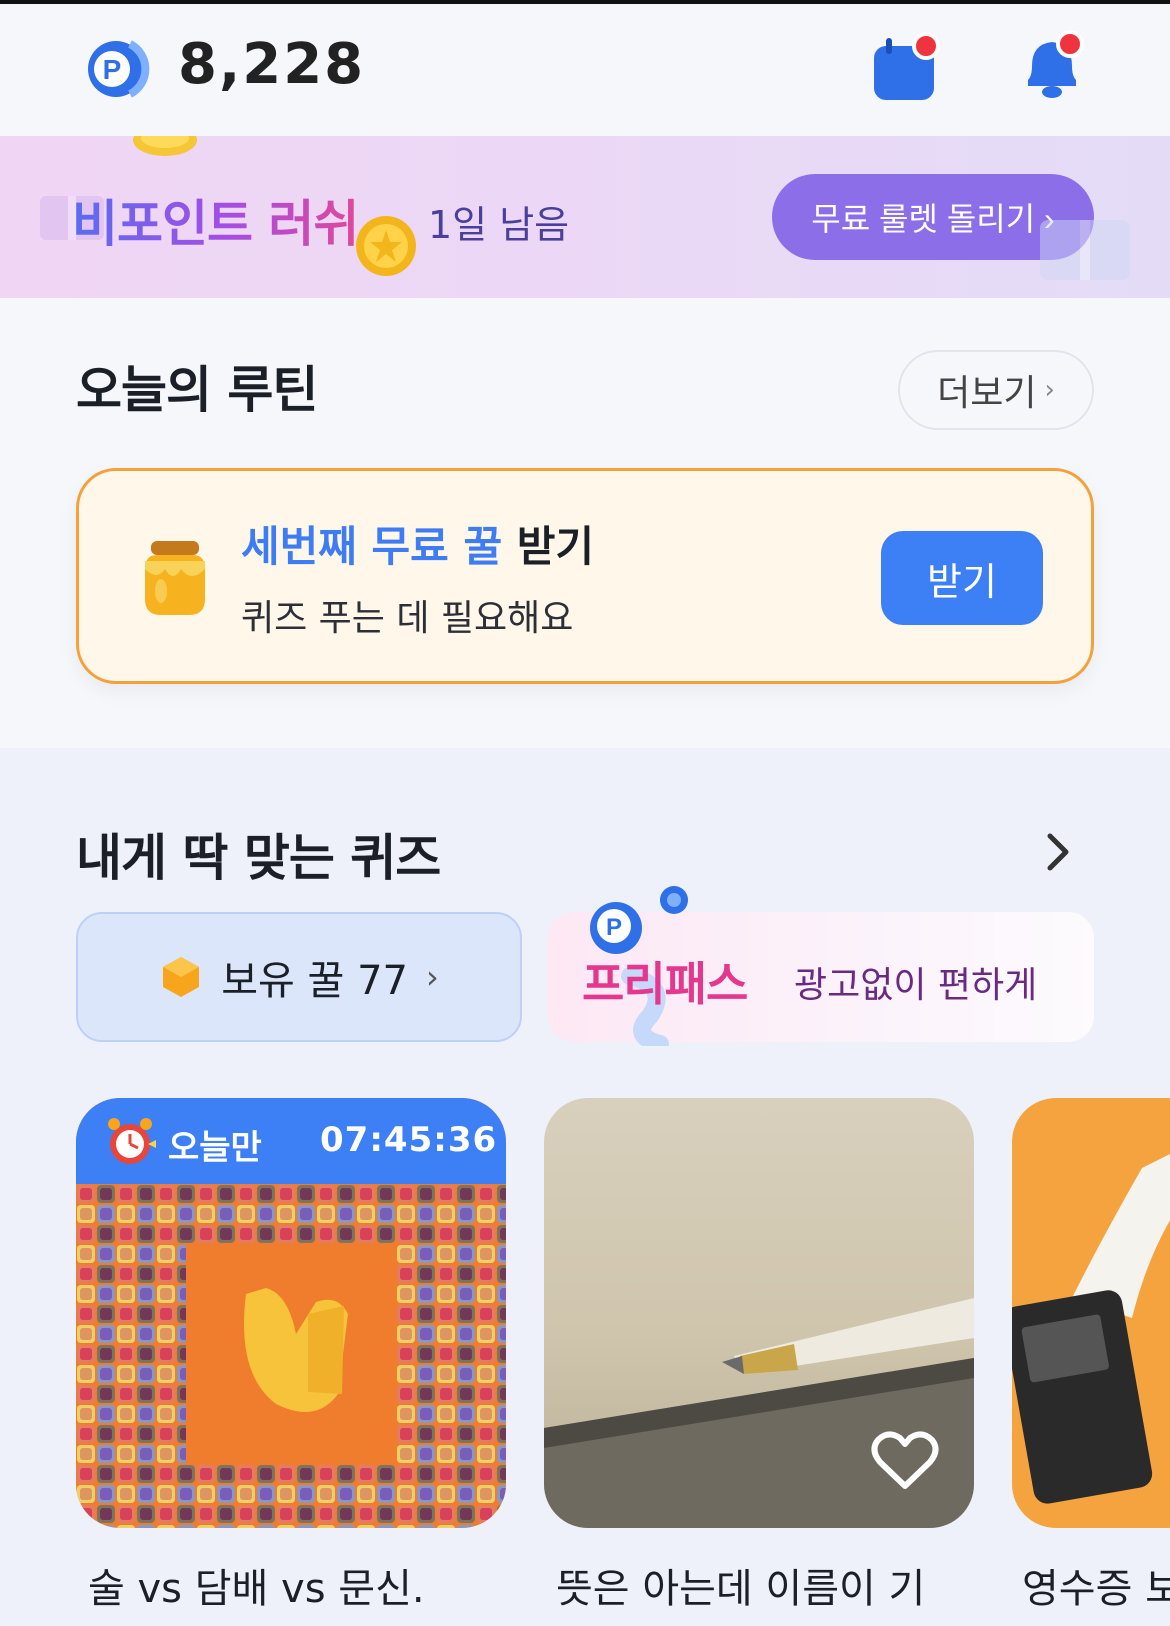  I want to click on bell-icon, so click(1053, 67).